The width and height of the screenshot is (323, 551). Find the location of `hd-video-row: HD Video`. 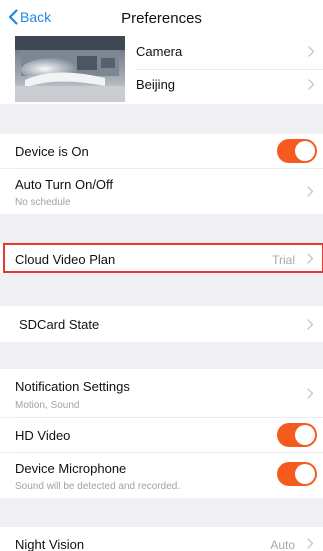

hd-video-row: HD Video is located at coordinates (161, 435).